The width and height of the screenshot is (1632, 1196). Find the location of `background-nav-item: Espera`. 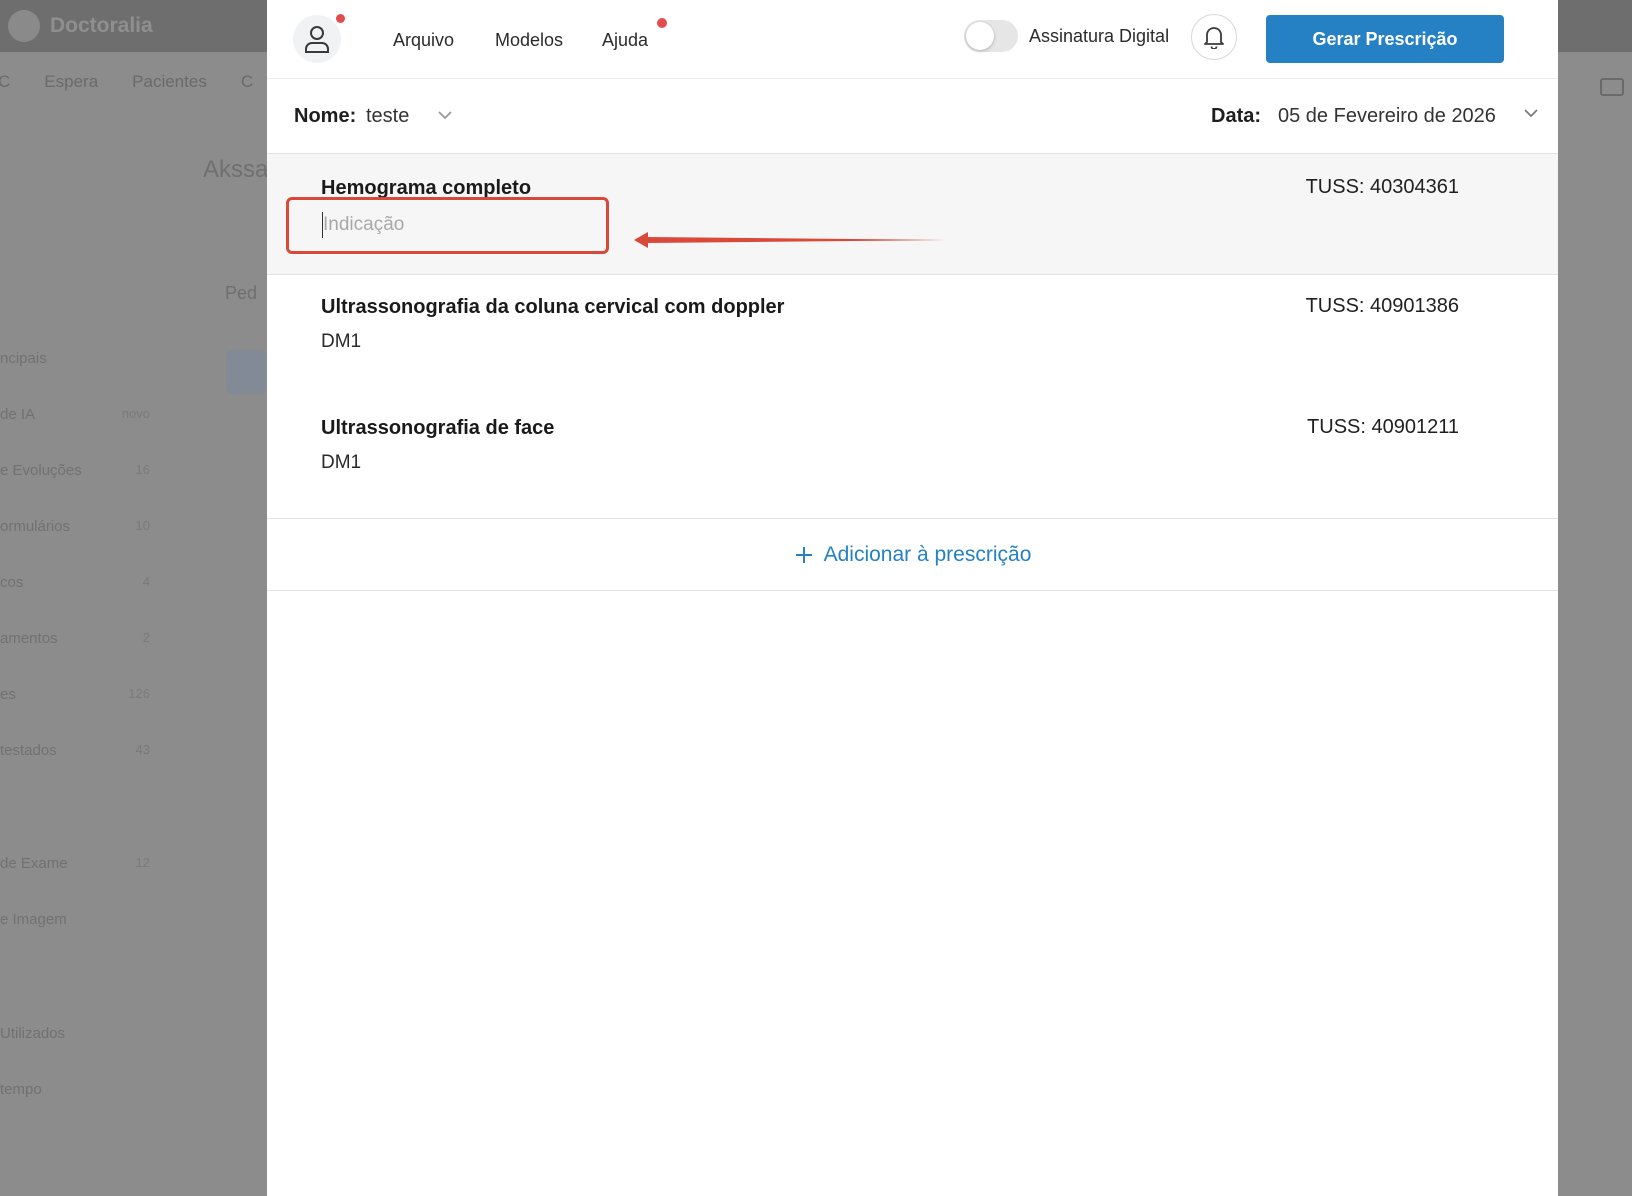

background-nav-item: Espera is located at coordinates (71, 81).